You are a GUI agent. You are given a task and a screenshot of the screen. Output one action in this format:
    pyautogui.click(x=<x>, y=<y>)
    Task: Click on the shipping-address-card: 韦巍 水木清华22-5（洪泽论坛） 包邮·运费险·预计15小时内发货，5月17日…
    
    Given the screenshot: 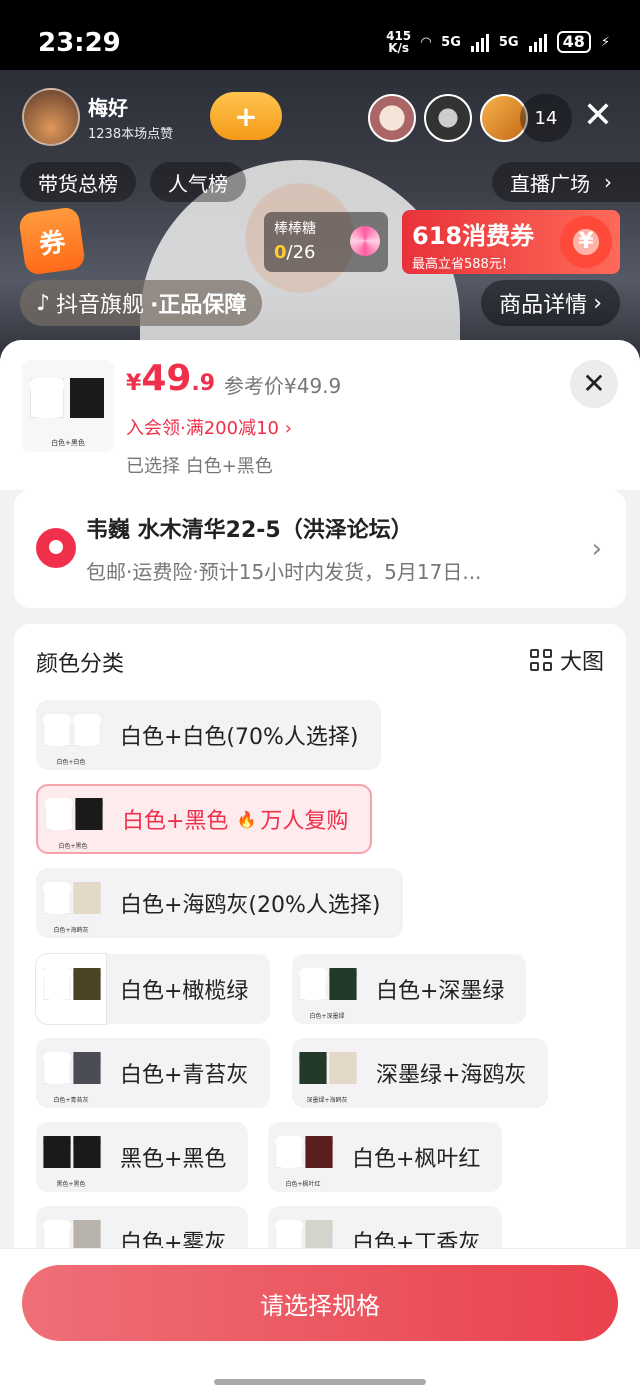 What is the action you would take?
    pyautogui.click(x=320, y=549)
    